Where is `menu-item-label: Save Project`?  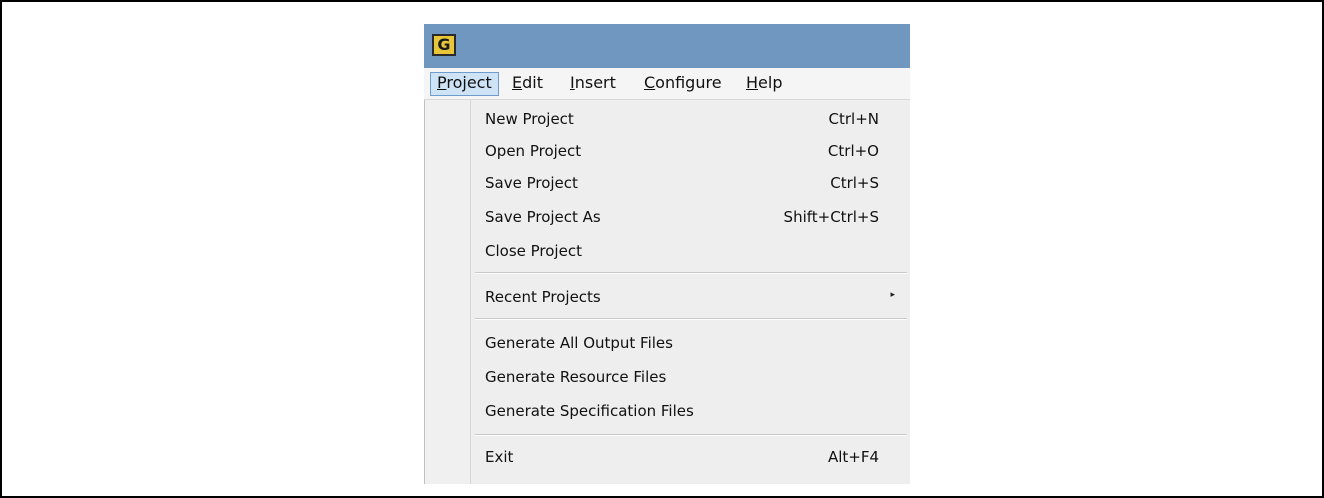
menu-item-label: Save Project is located at coordinates (531, 183).